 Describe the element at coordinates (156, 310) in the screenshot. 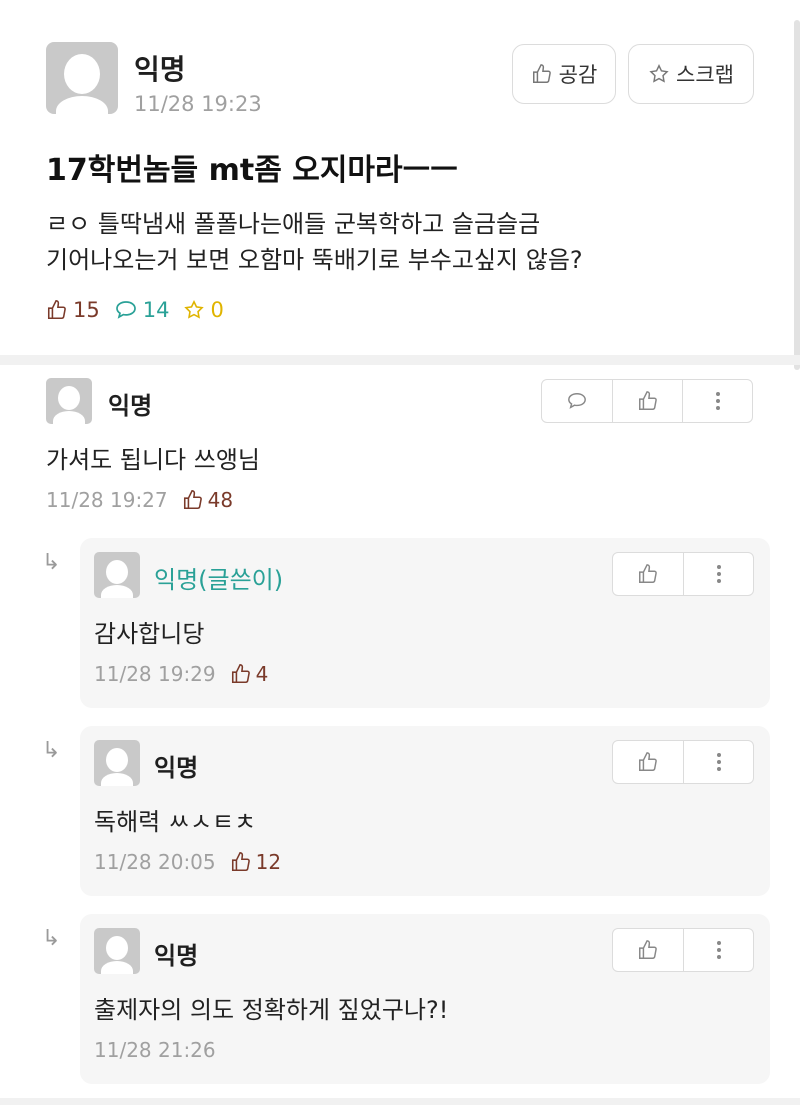

I see `comment-count-value: 14` at that location.